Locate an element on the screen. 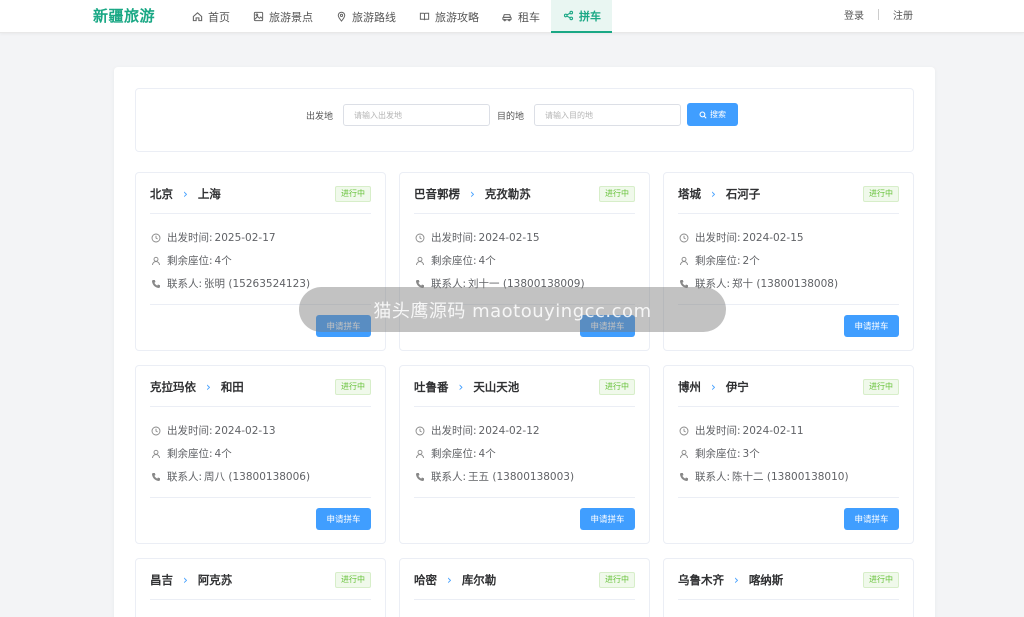 Image resolution: width=1024 pixels, height=617 pixels. seats-row: 剩余座位: 3个 is located at coordinates (719, 453).